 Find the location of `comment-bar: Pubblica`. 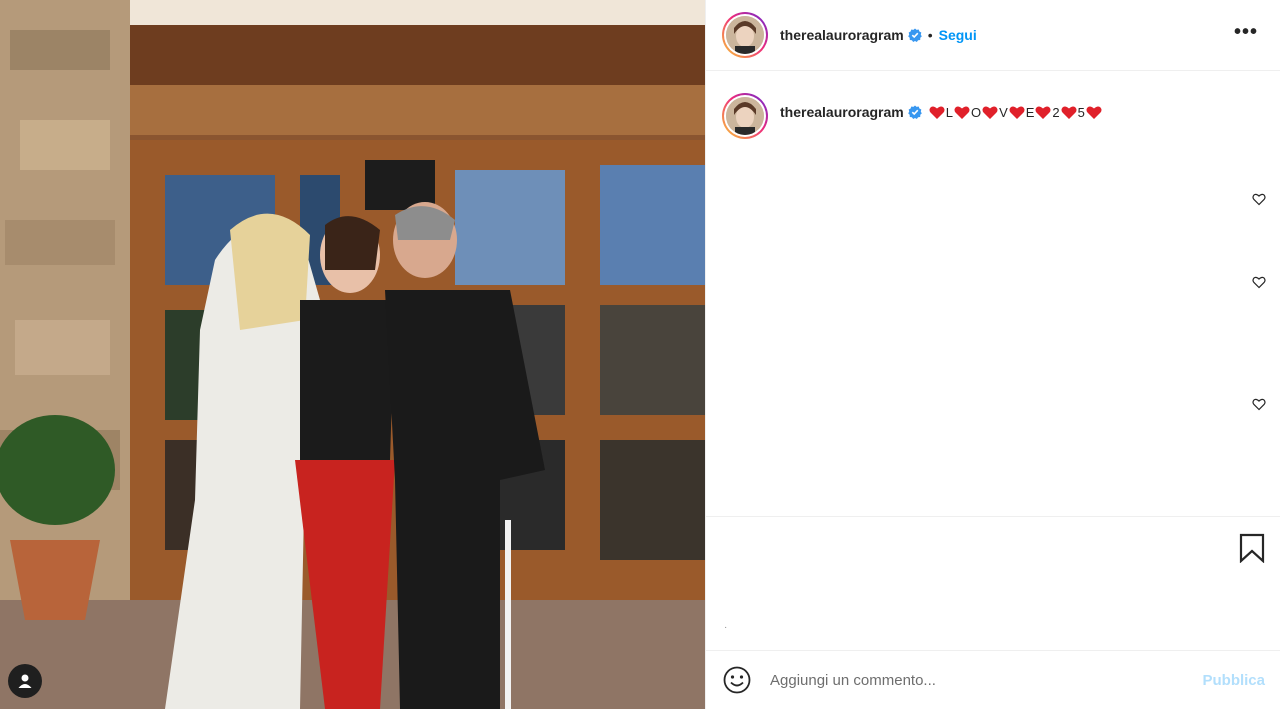

comment-bar: Pubblica is located at coordinates (993, 679).